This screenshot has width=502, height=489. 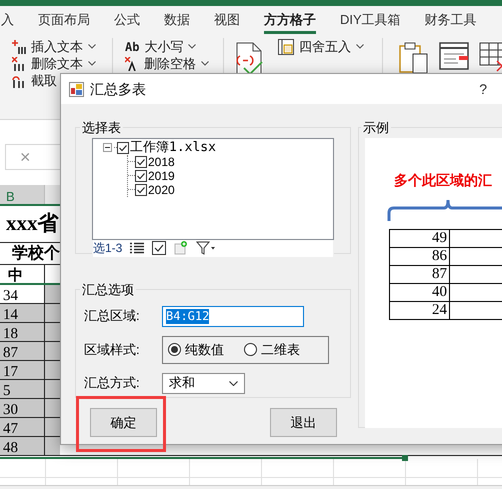 I want to click on case-icon: Ab, so click(x=132, y=47).